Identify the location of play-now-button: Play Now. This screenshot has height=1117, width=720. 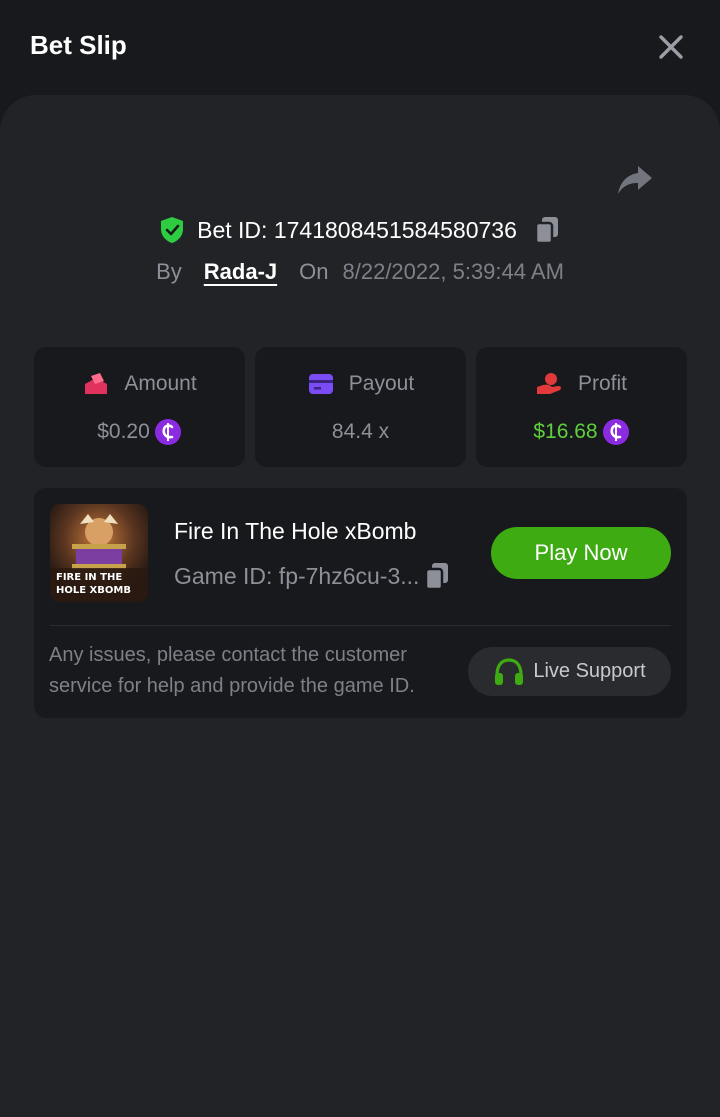
(581, 553).